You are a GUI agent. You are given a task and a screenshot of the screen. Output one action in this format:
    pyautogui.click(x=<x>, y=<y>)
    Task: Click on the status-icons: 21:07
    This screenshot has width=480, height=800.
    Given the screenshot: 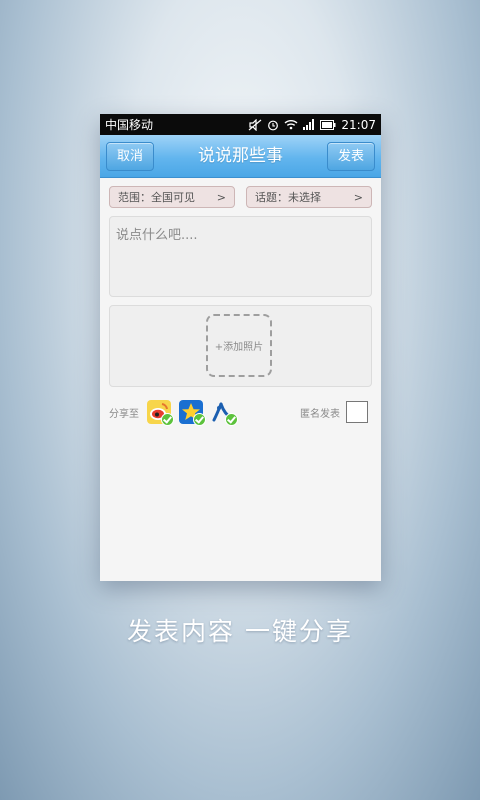 What is the action you would take?
    pyautogui.click(x=312, y=125)
    